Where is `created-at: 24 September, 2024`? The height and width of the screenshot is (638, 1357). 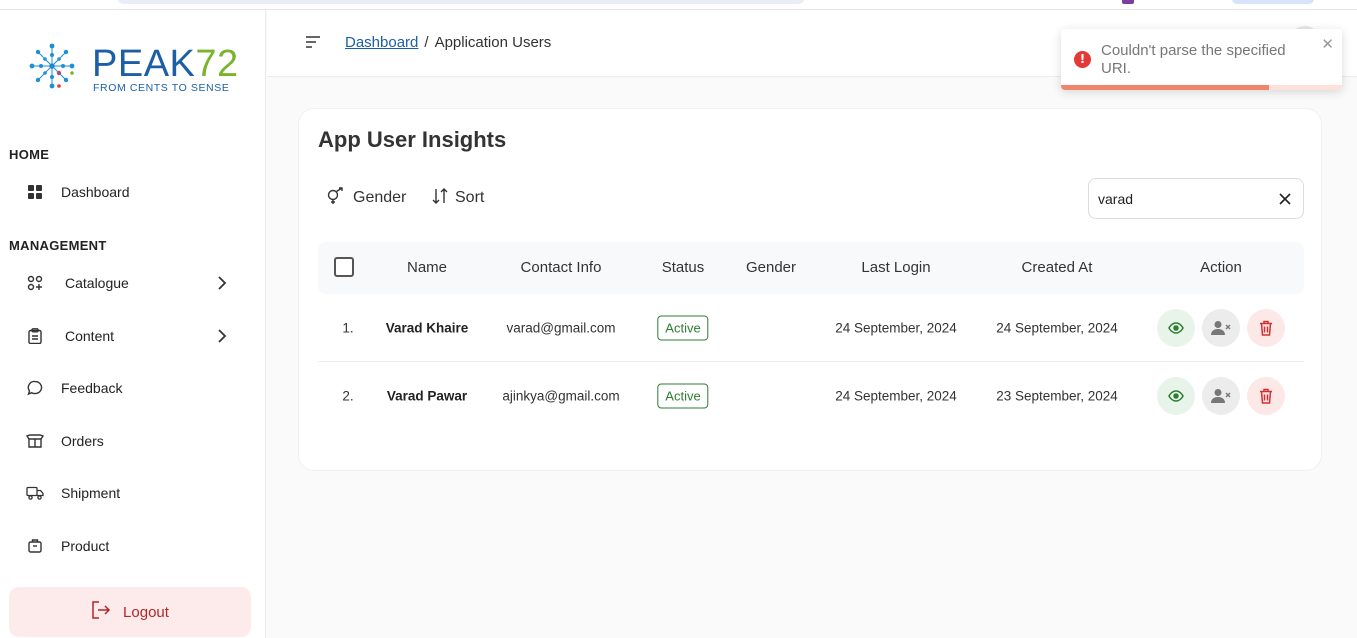 created-at: 24 September, 2024 is located at coordinates (1057, 327).